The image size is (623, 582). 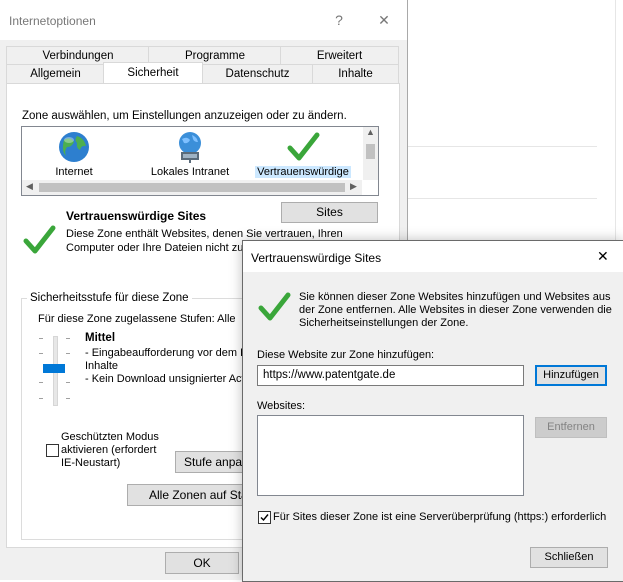 What do you see at coordinates (346, 355) in the screenshot?
I see `add-website-label: Diese Website zur Zone hinzufügen:` at bounding box center [346, 355].